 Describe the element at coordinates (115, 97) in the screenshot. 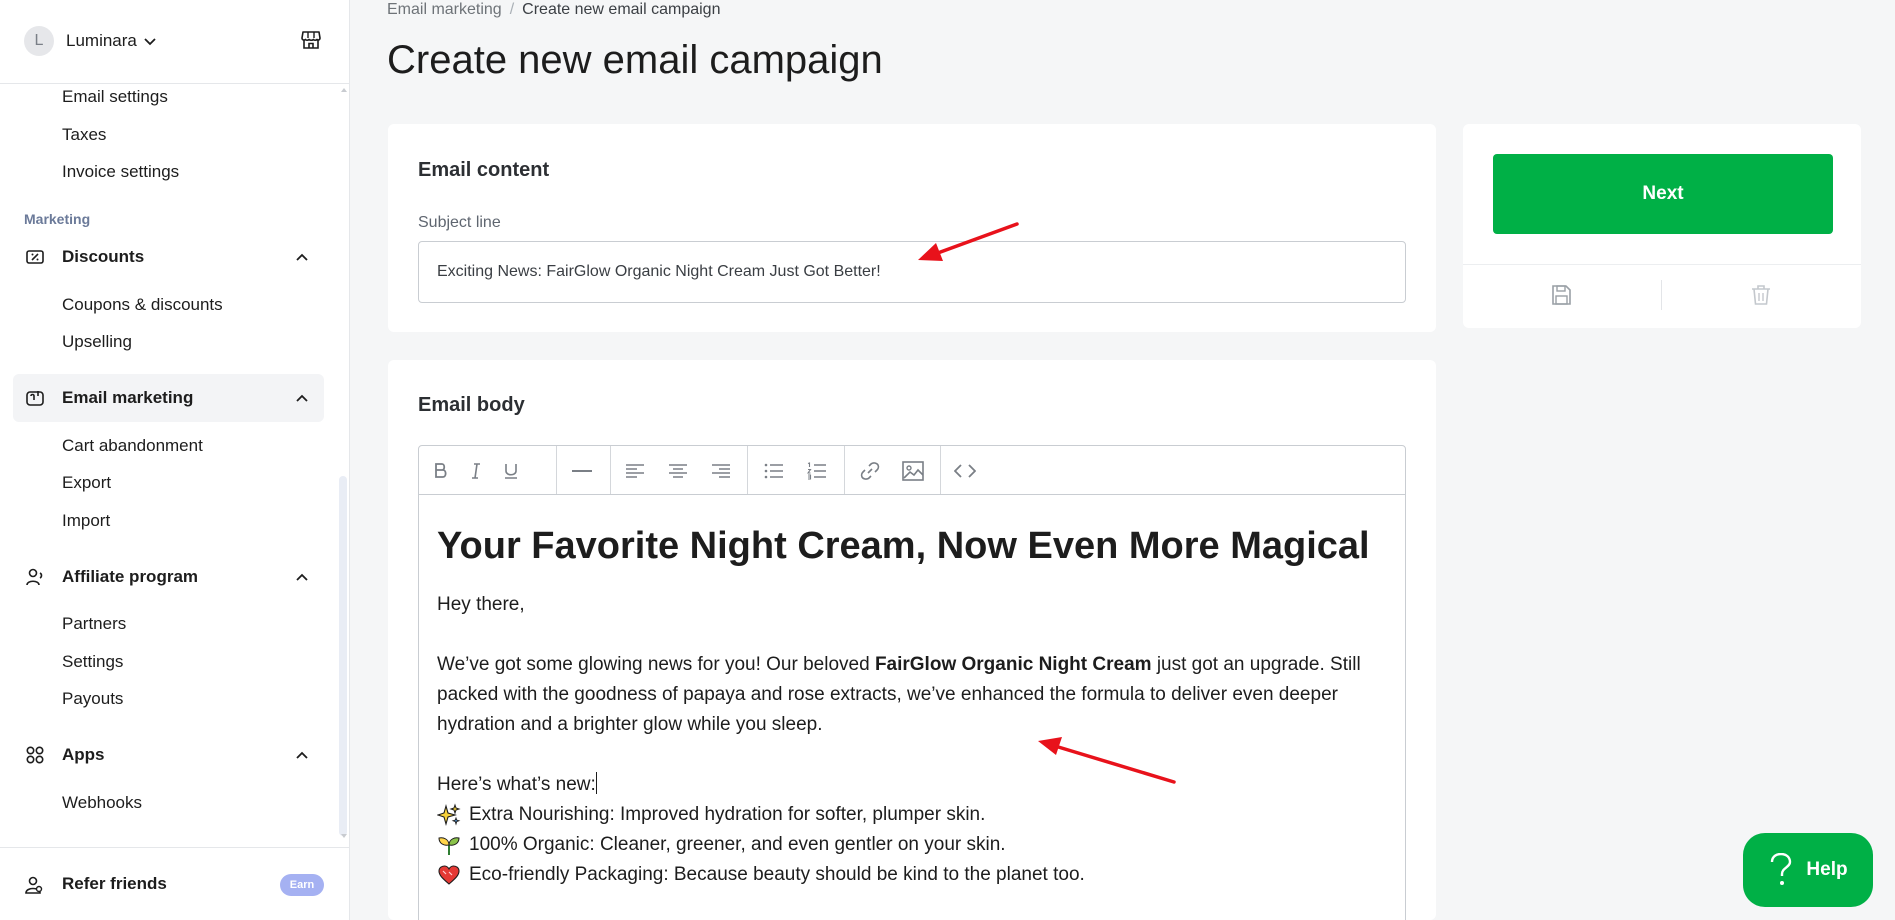

I see `sidebar-item-email-settings: Email settings` at that location.